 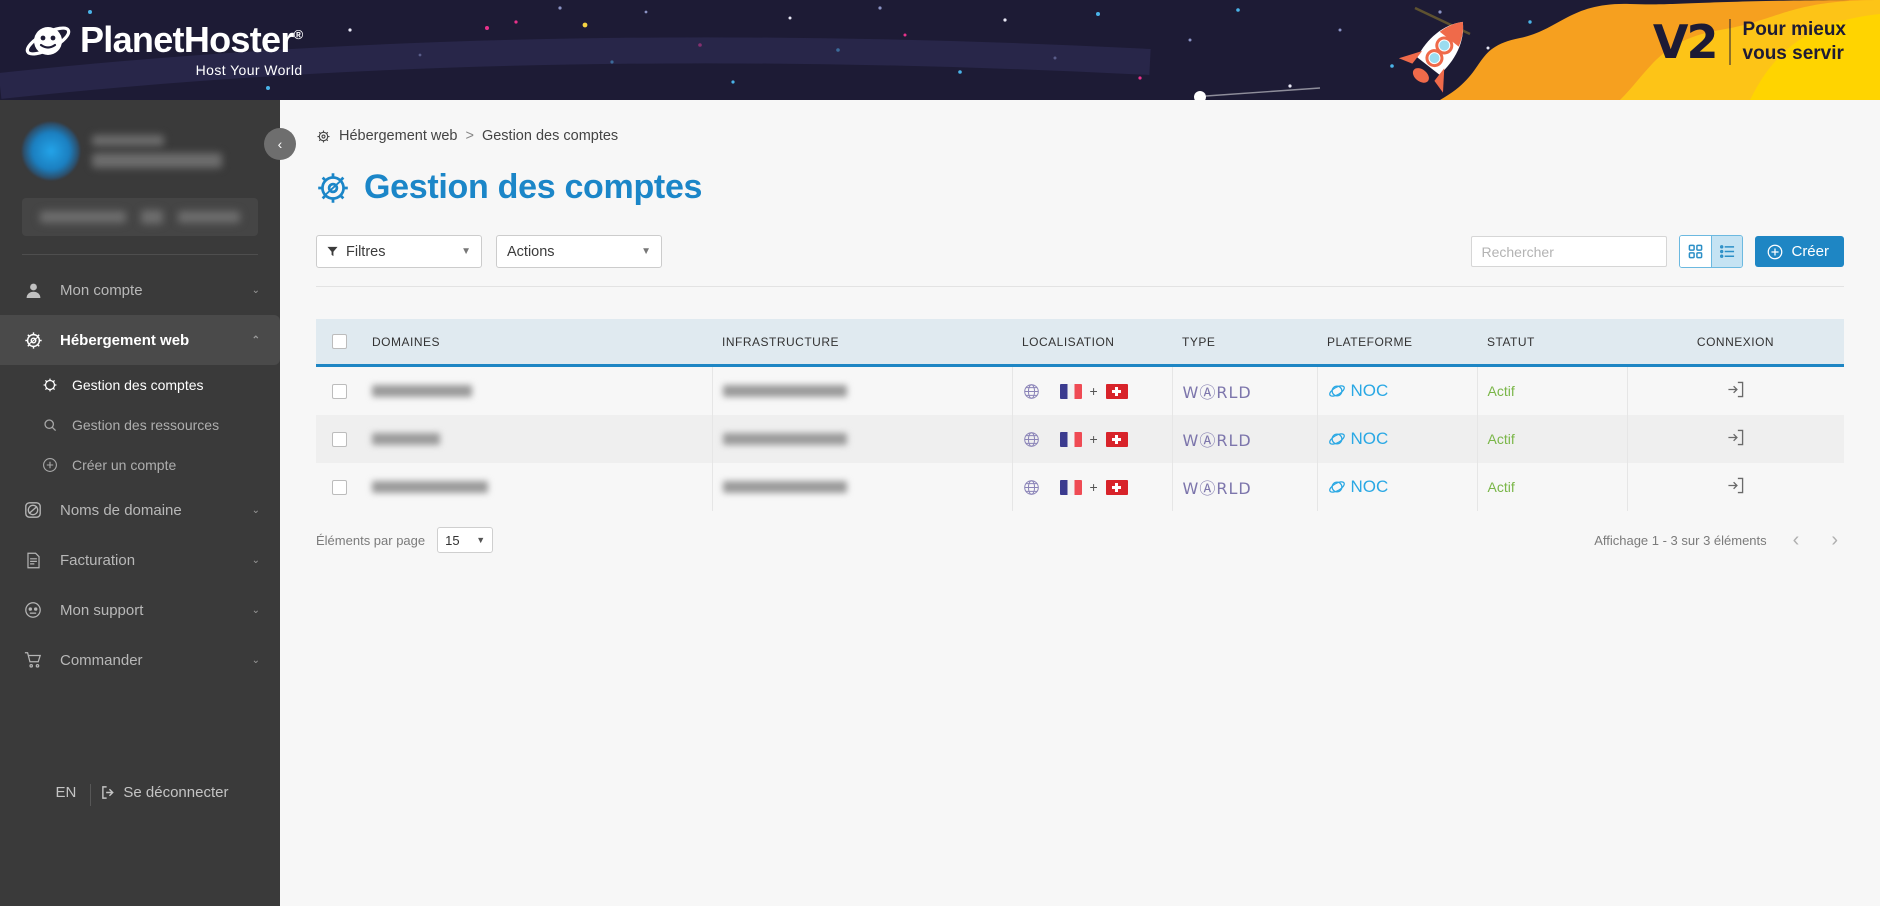 What do you see at coordinates (1552, 343) in the screenshot?
I see `column-header-statut: STATUT` at bounding box center [1552, 343].